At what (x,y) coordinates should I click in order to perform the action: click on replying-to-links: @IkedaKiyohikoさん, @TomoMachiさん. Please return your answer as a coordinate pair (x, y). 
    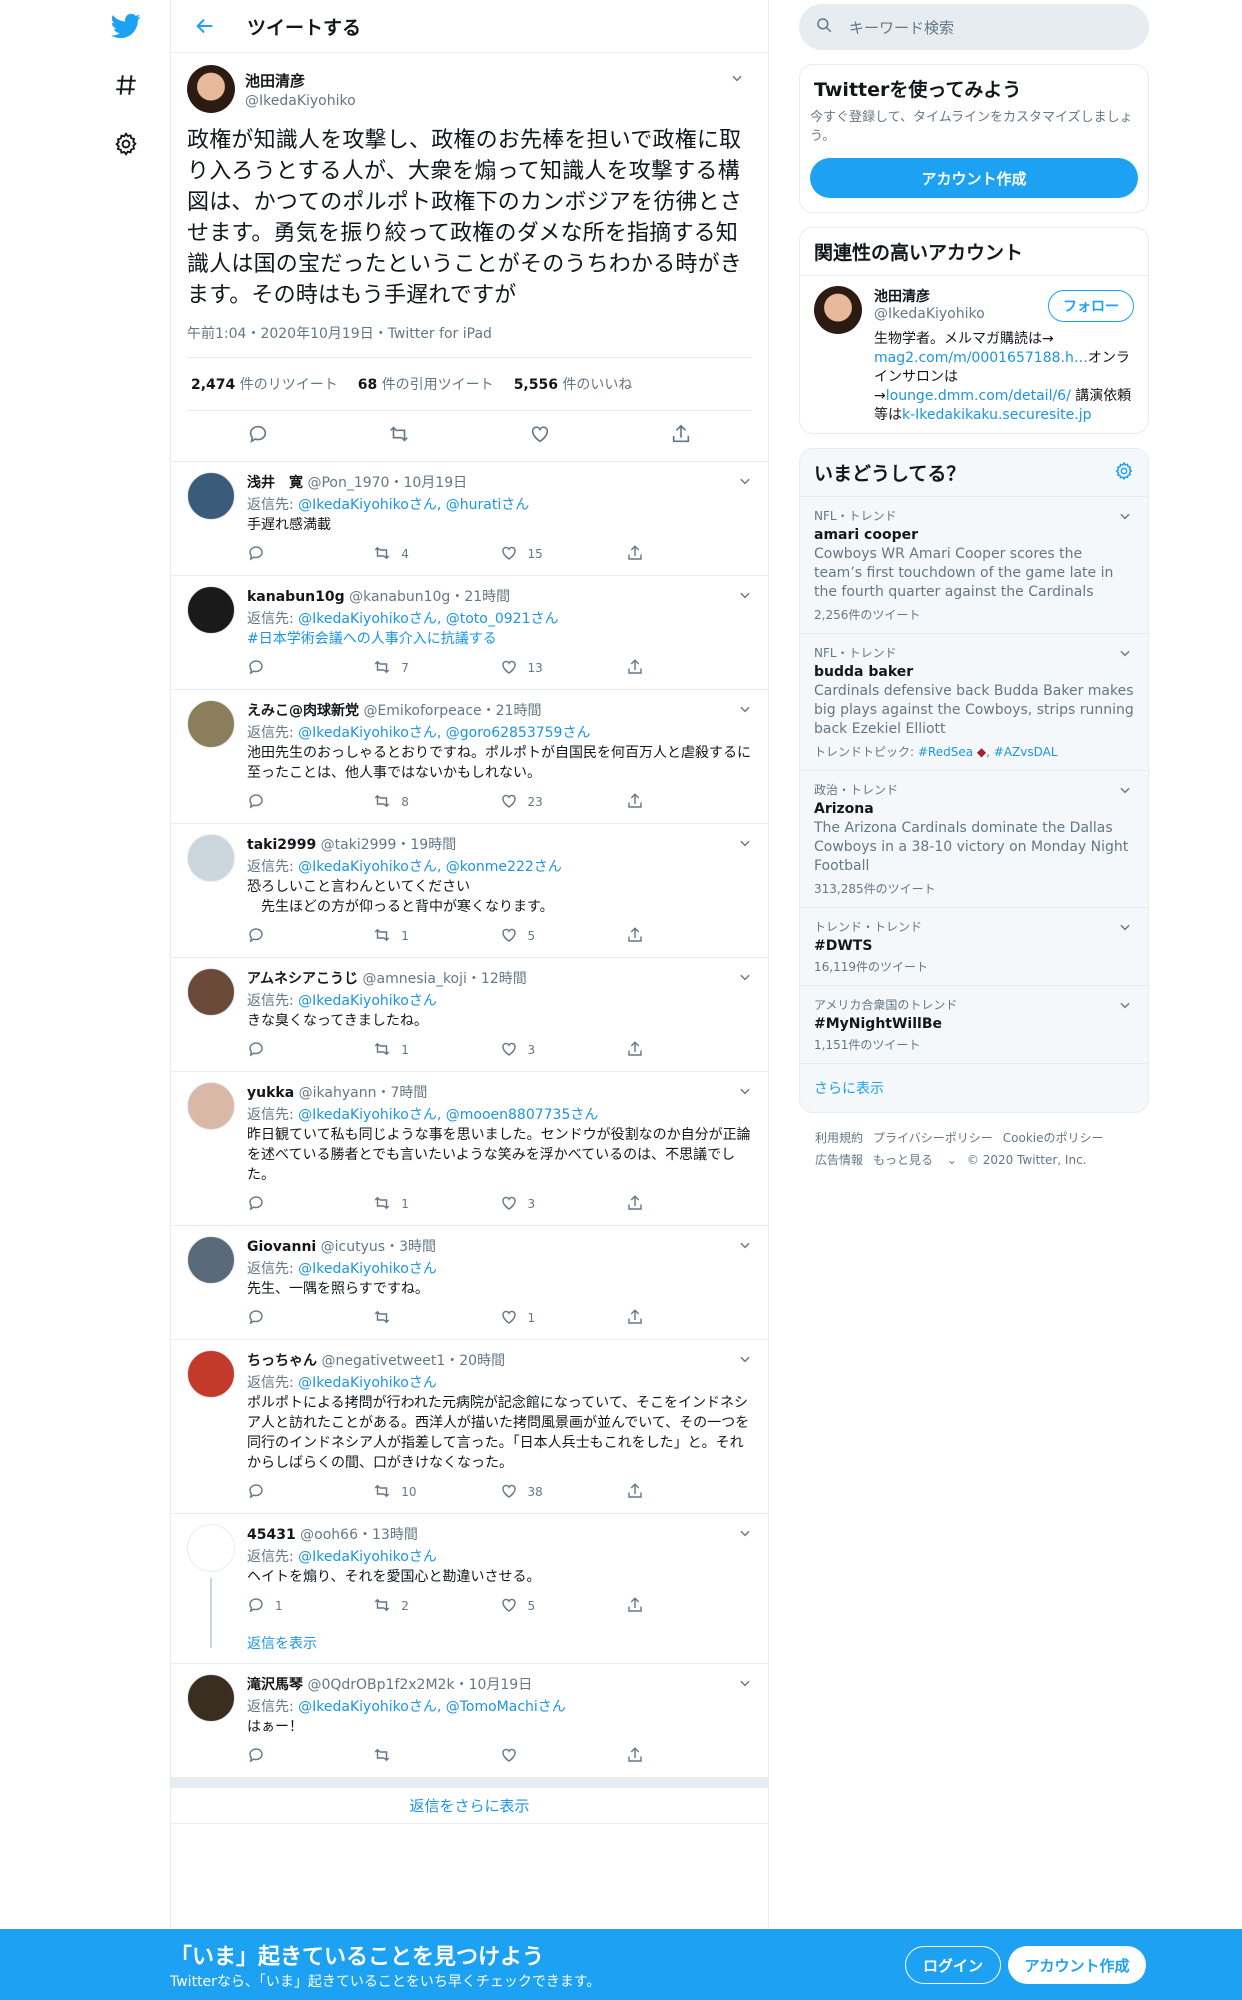
    Looking at the image, I should click on (432, 1707).